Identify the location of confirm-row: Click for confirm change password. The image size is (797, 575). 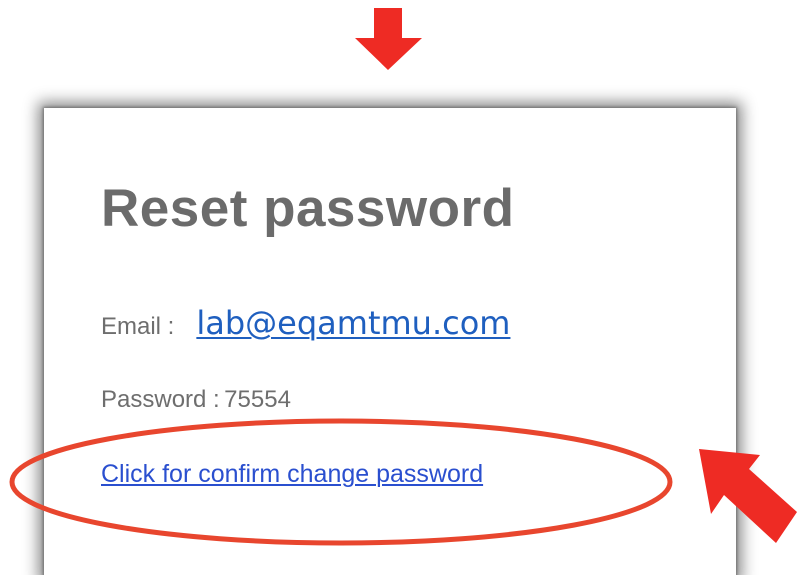
(292, 474).